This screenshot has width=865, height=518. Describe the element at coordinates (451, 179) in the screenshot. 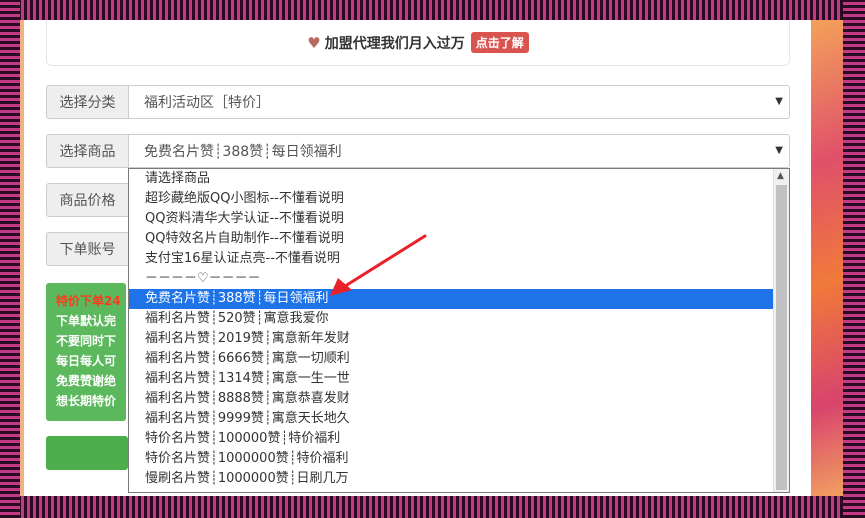

I see `dropdown-option: 请选择商品` at that location.